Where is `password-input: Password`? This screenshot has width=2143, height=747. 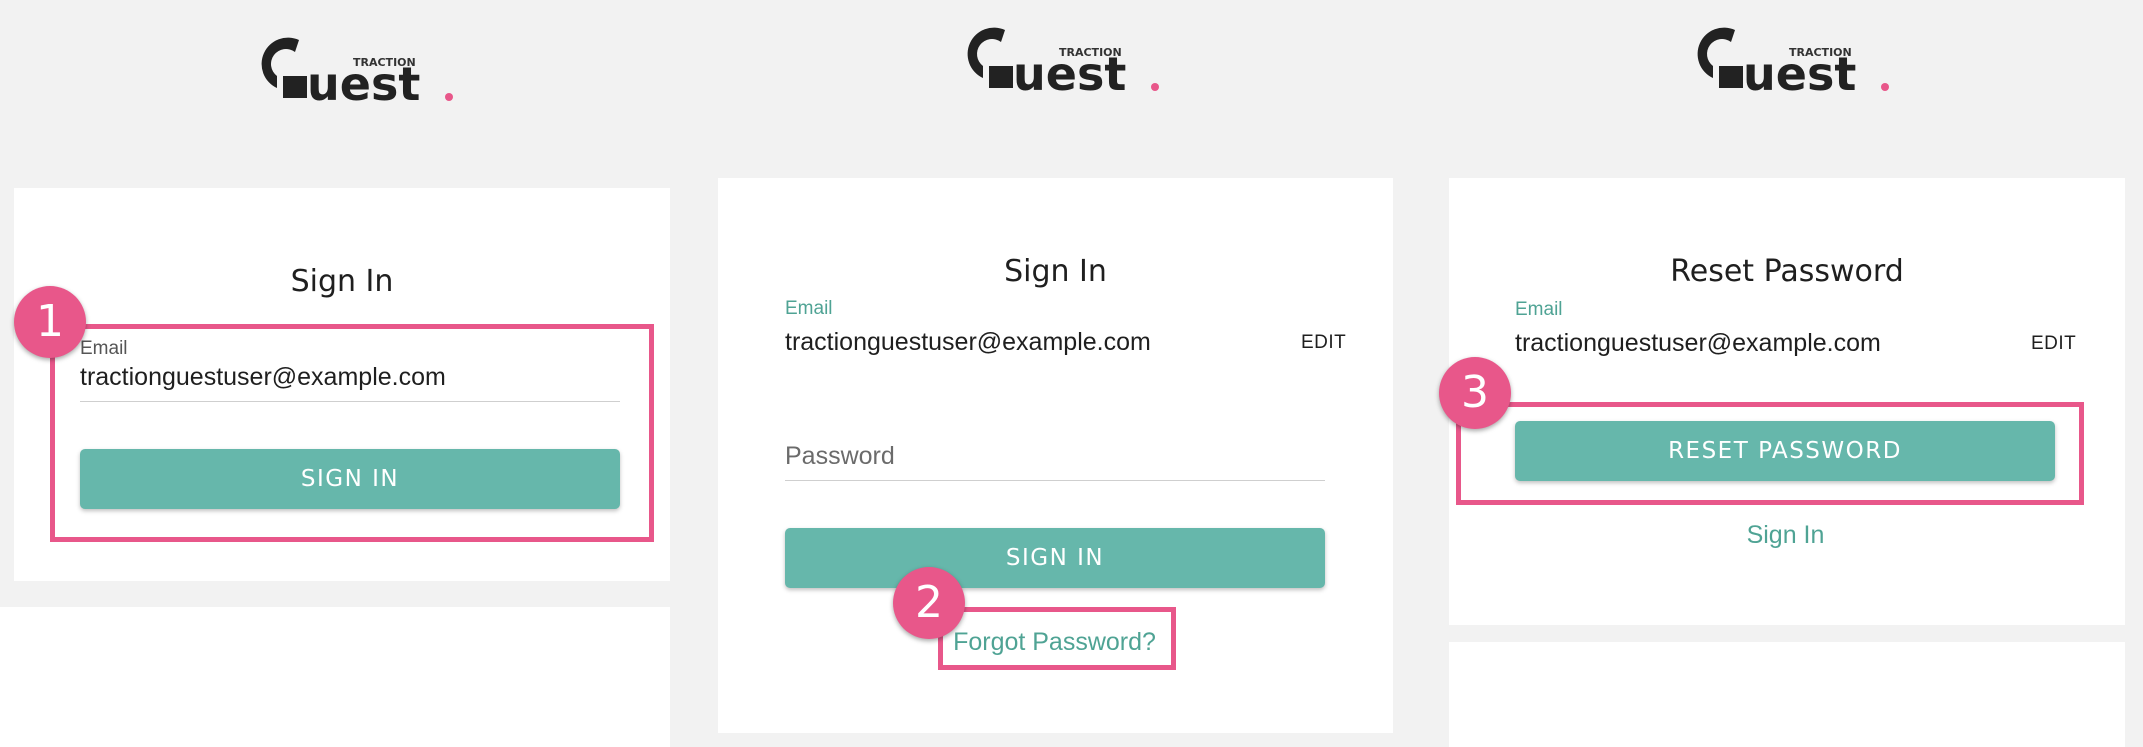 password-input: Password is located at coordinates (840, 456).